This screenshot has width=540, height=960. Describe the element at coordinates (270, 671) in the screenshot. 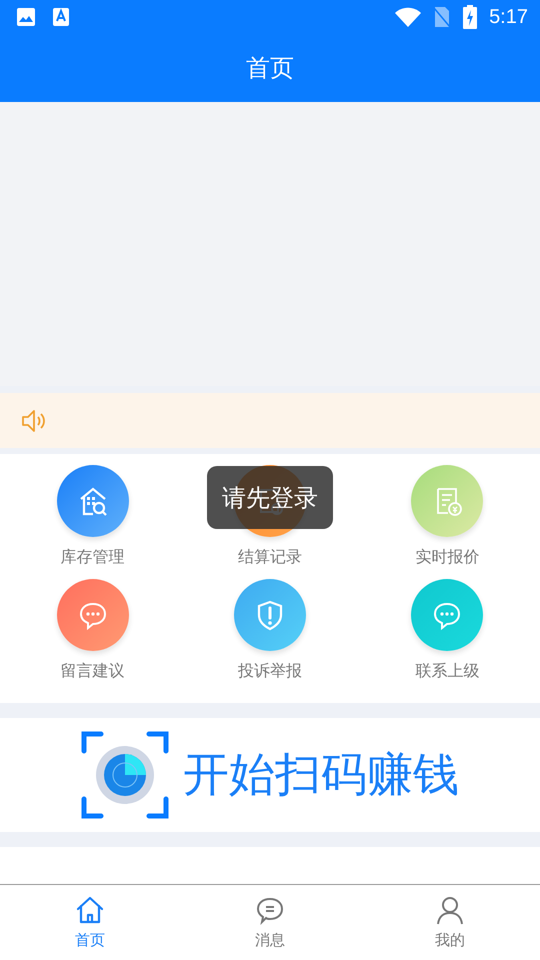

I see `menu-label: 投诉举报` at that location.